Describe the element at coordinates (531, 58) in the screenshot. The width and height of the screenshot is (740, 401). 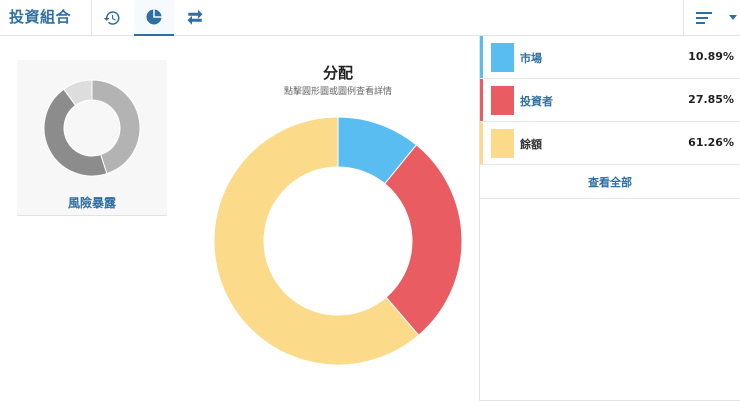
I see `legend-label: 市場` at that location.